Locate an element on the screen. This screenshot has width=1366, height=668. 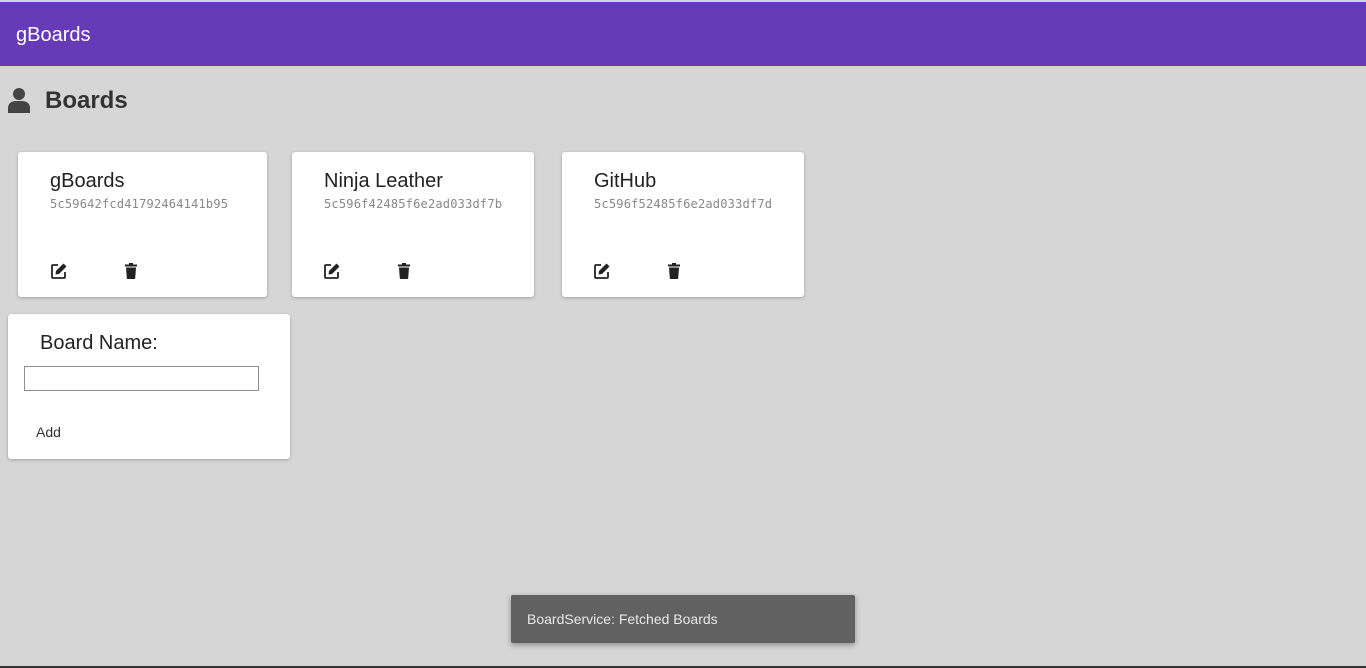
board-name: GitHub is located at coordinates (625, 181).